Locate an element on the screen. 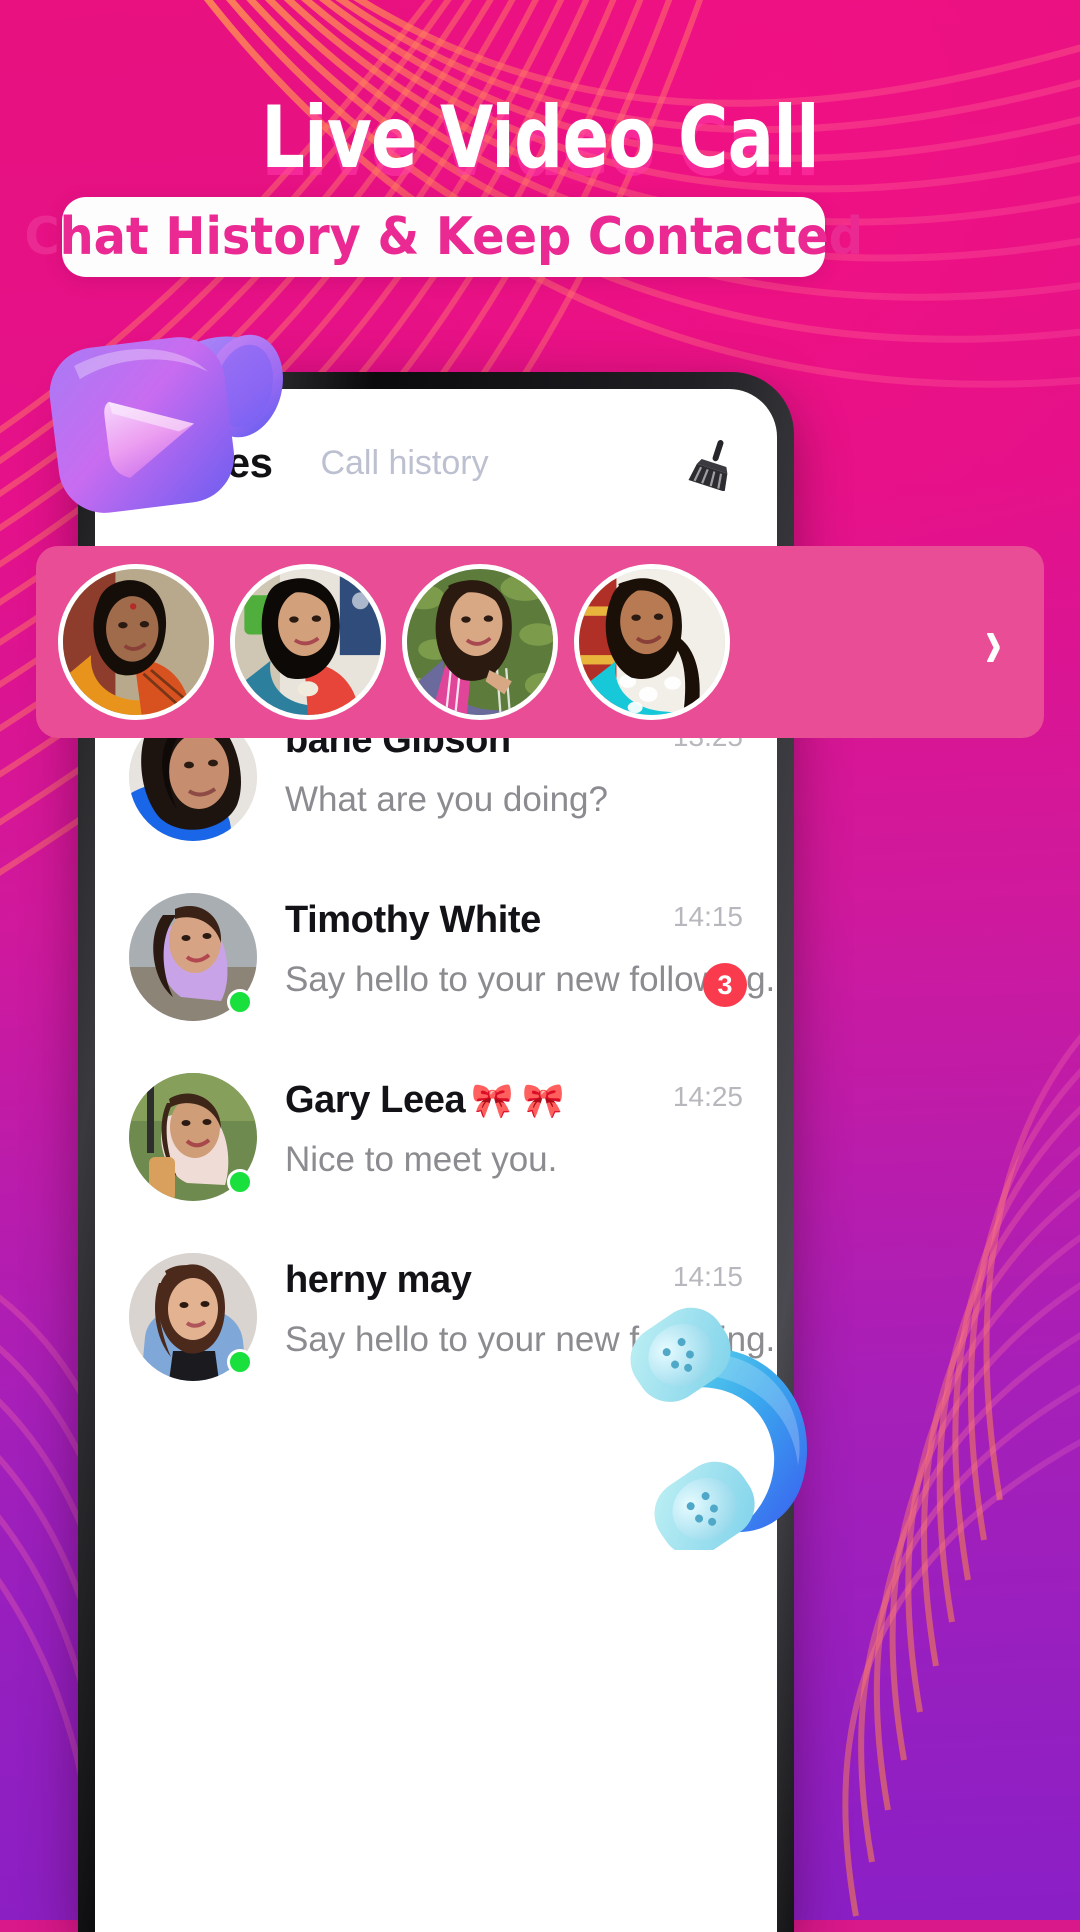  message-preview: Say hello to your new following. is located at coordinates (530, 979).